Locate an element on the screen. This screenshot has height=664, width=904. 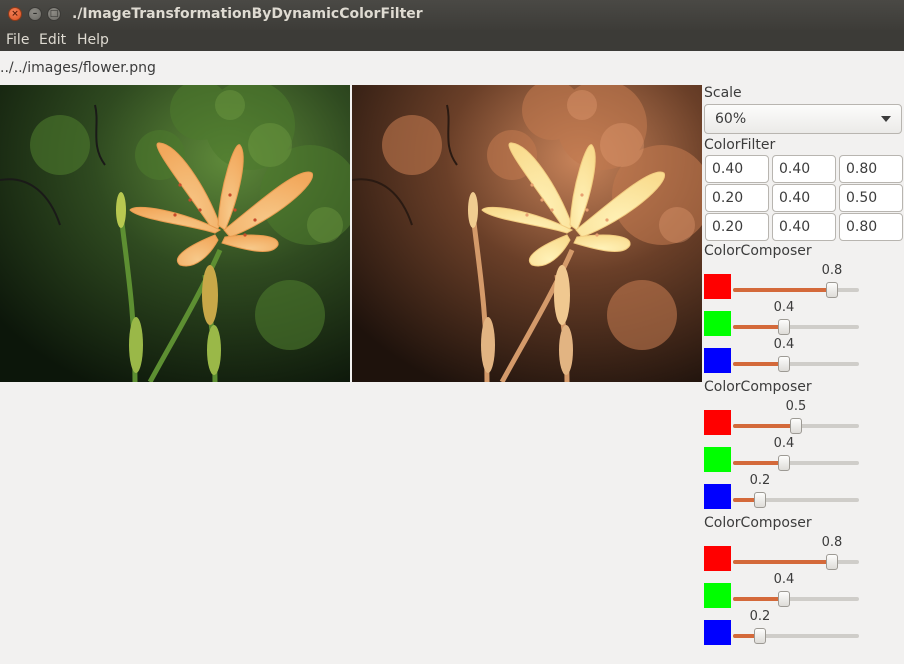
blue-slider-value: 0.4 is located at coordinates (784, 344).